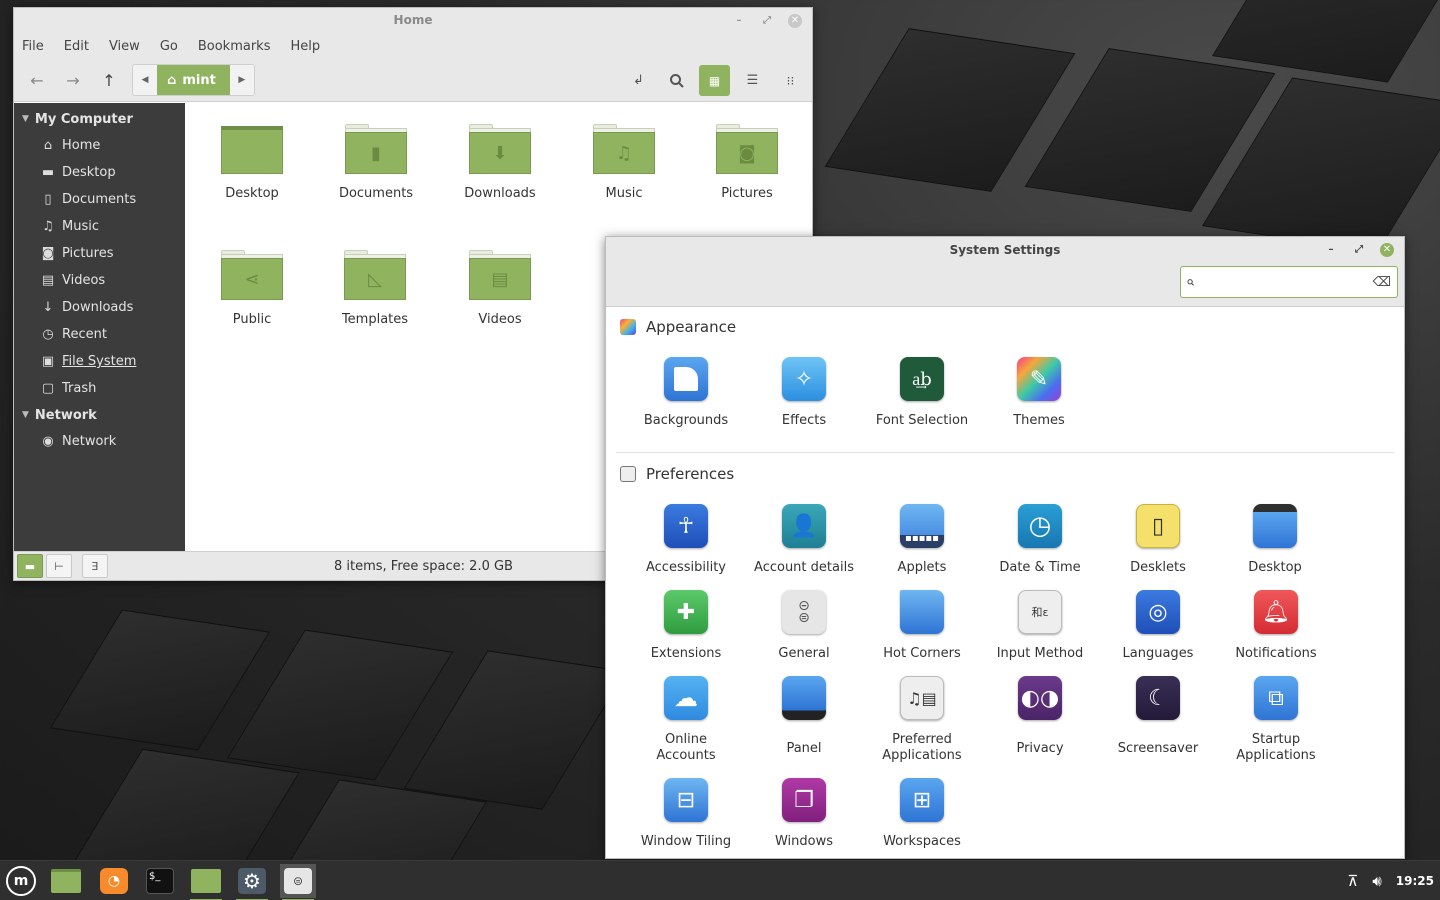 The width and height of the screenshot is (1440, 900). What do you see at coordinates (1275, 526) in the screenshot?
I see `desktop-icon` at bounding box center [1275, 526].